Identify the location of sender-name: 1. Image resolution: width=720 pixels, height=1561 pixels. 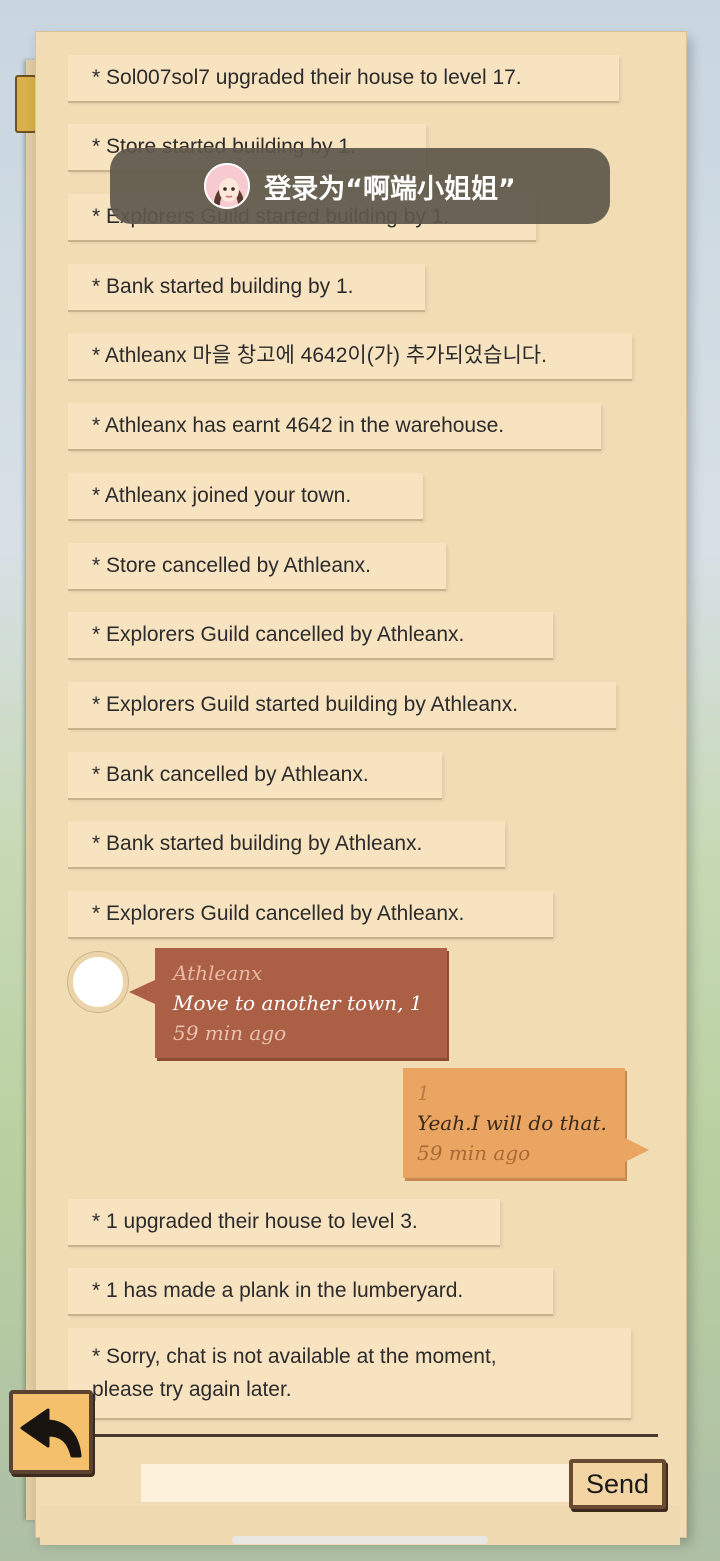
(423, 1093).